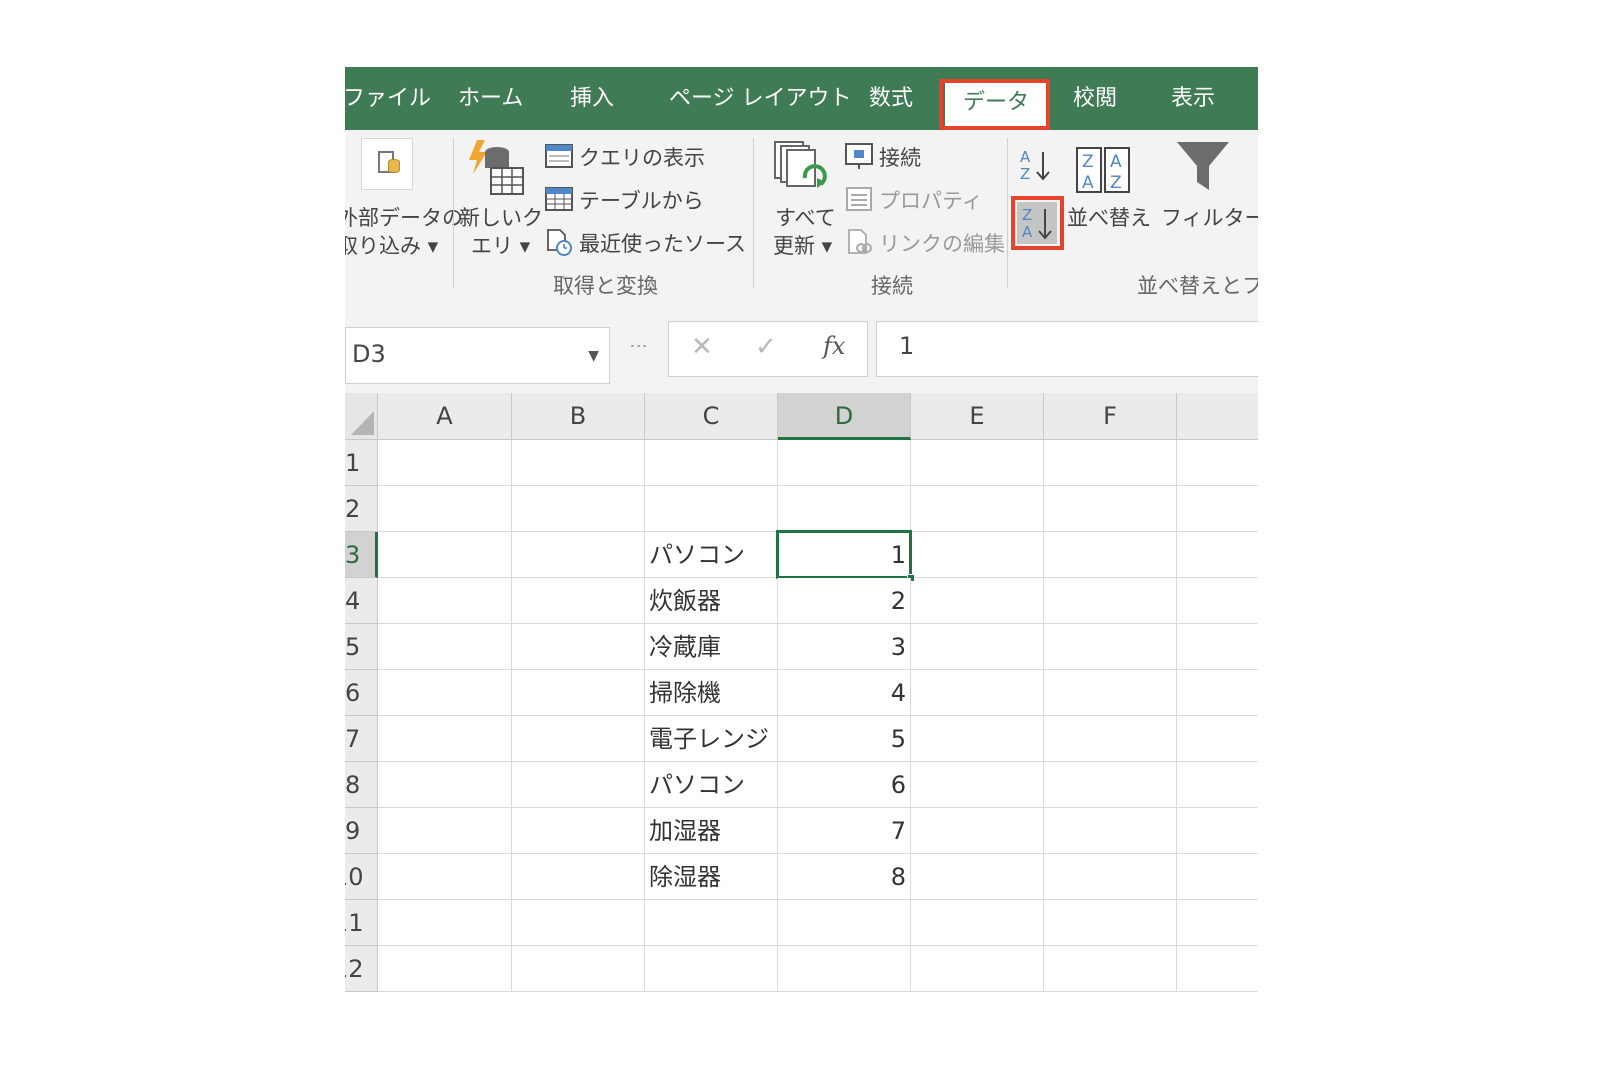  I want to click on properties-button: プロパティ, so click(920, 201).